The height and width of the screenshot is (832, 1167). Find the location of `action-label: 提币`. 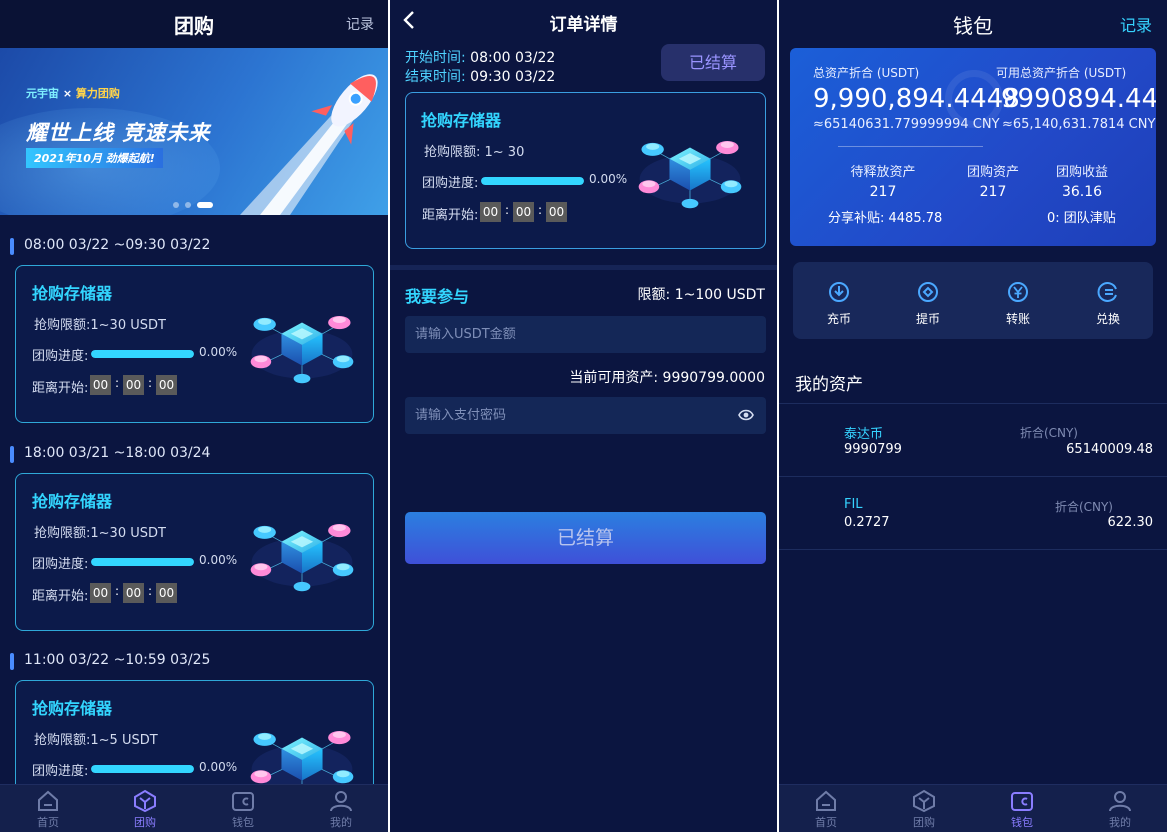

action-label: 提币 is located at coordinates (927, 319).